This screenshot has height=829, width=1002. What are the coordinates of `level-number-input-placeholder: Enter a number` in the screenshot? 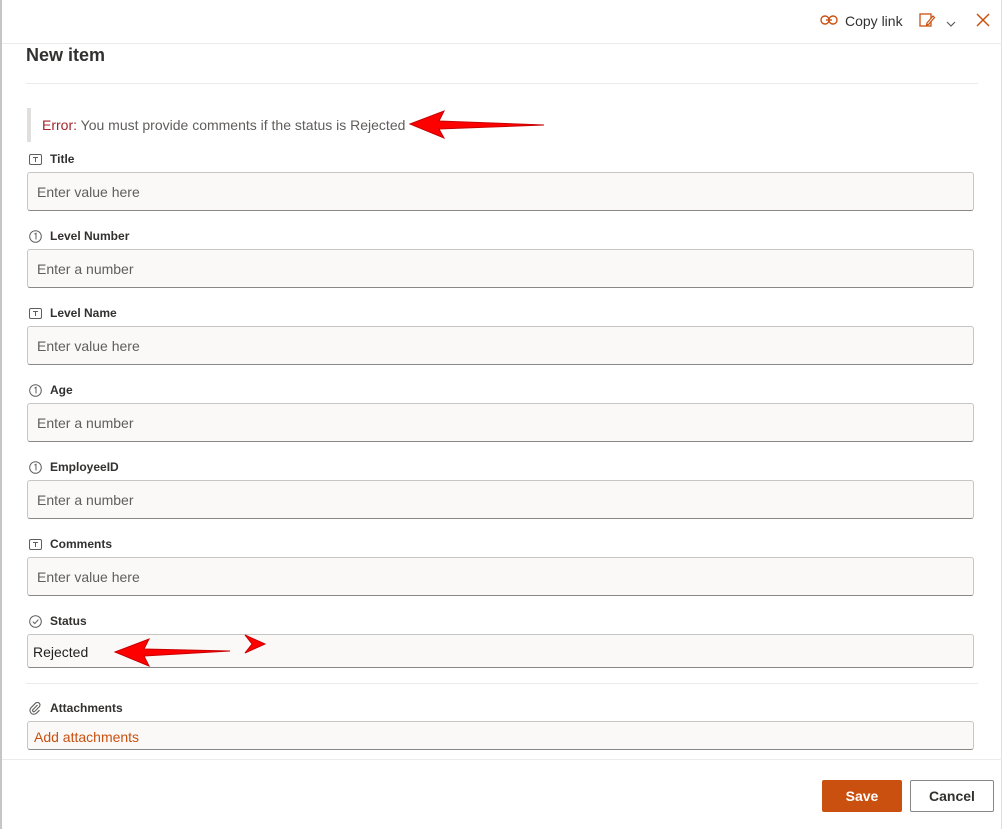 It's located at (85, 269).